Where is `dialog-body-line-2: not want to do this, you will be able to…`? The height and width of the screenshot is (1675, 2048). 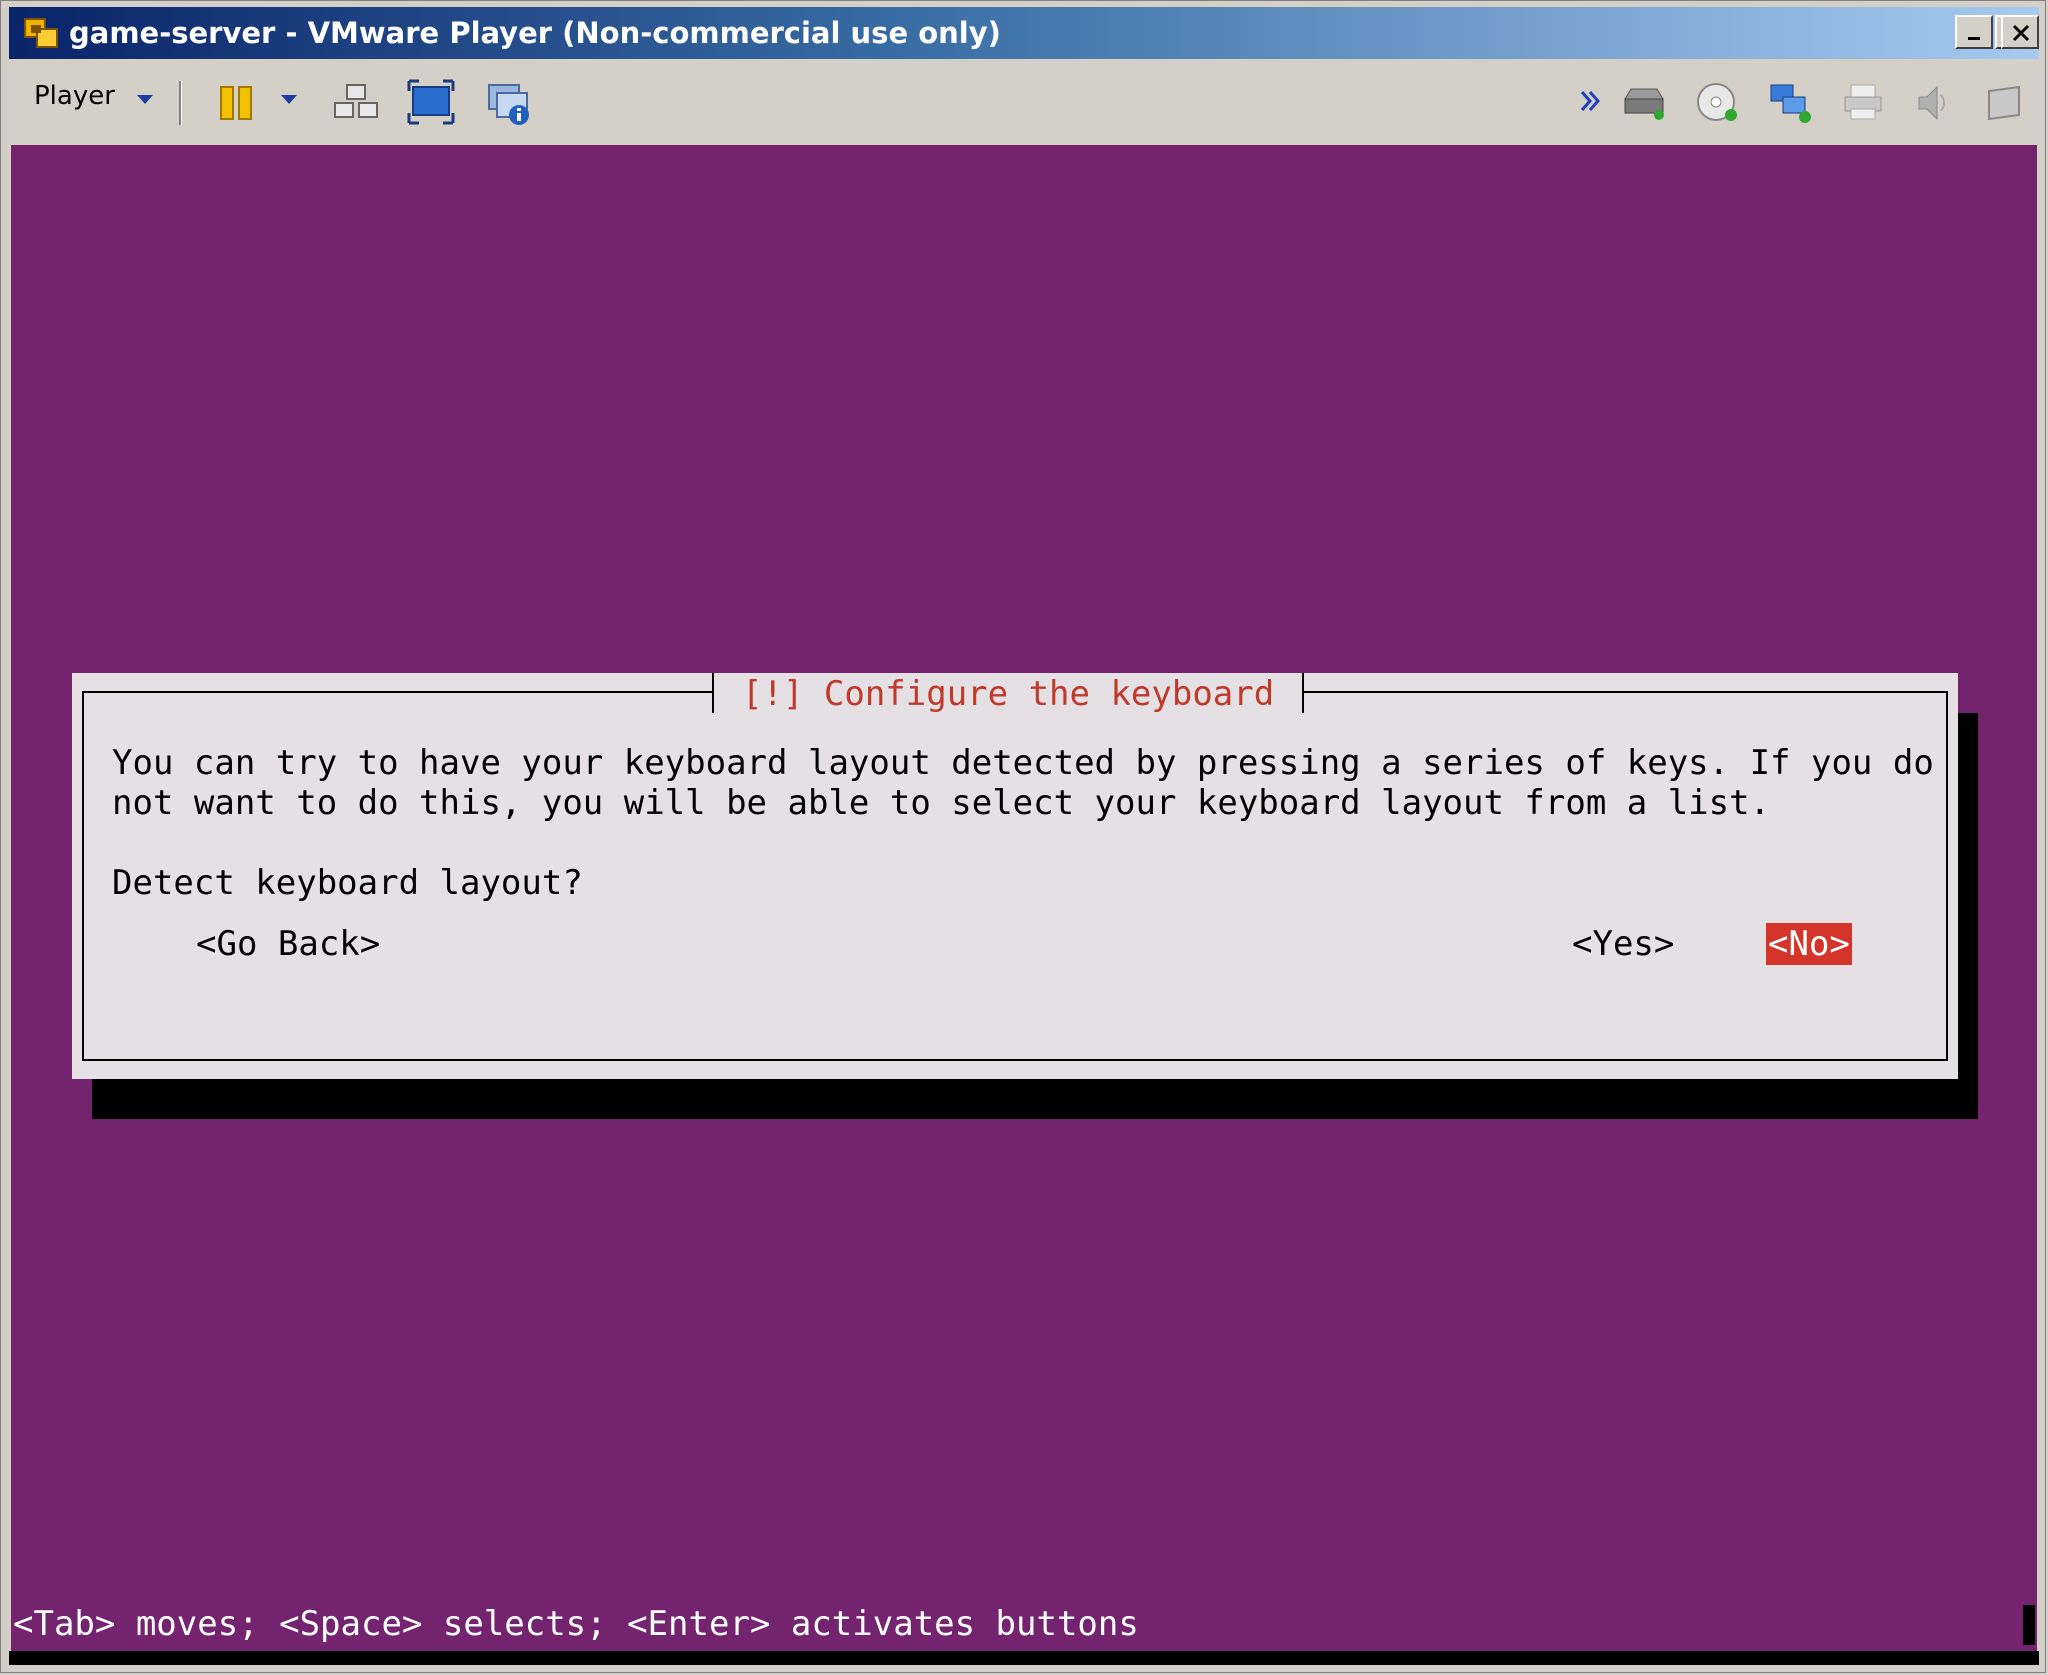
dialog-body-line-2: not want to do this, you will be able to… is located at coordinates (941, 803).